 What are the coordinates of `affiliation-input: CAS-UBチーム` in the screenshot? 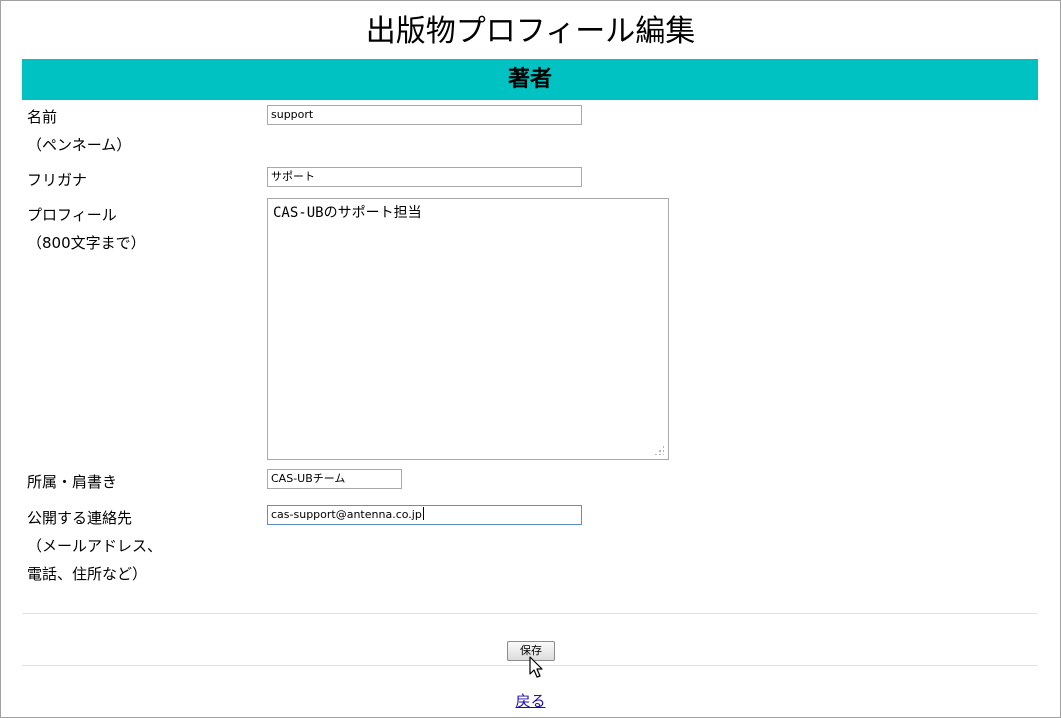 It's located at (334, 479).